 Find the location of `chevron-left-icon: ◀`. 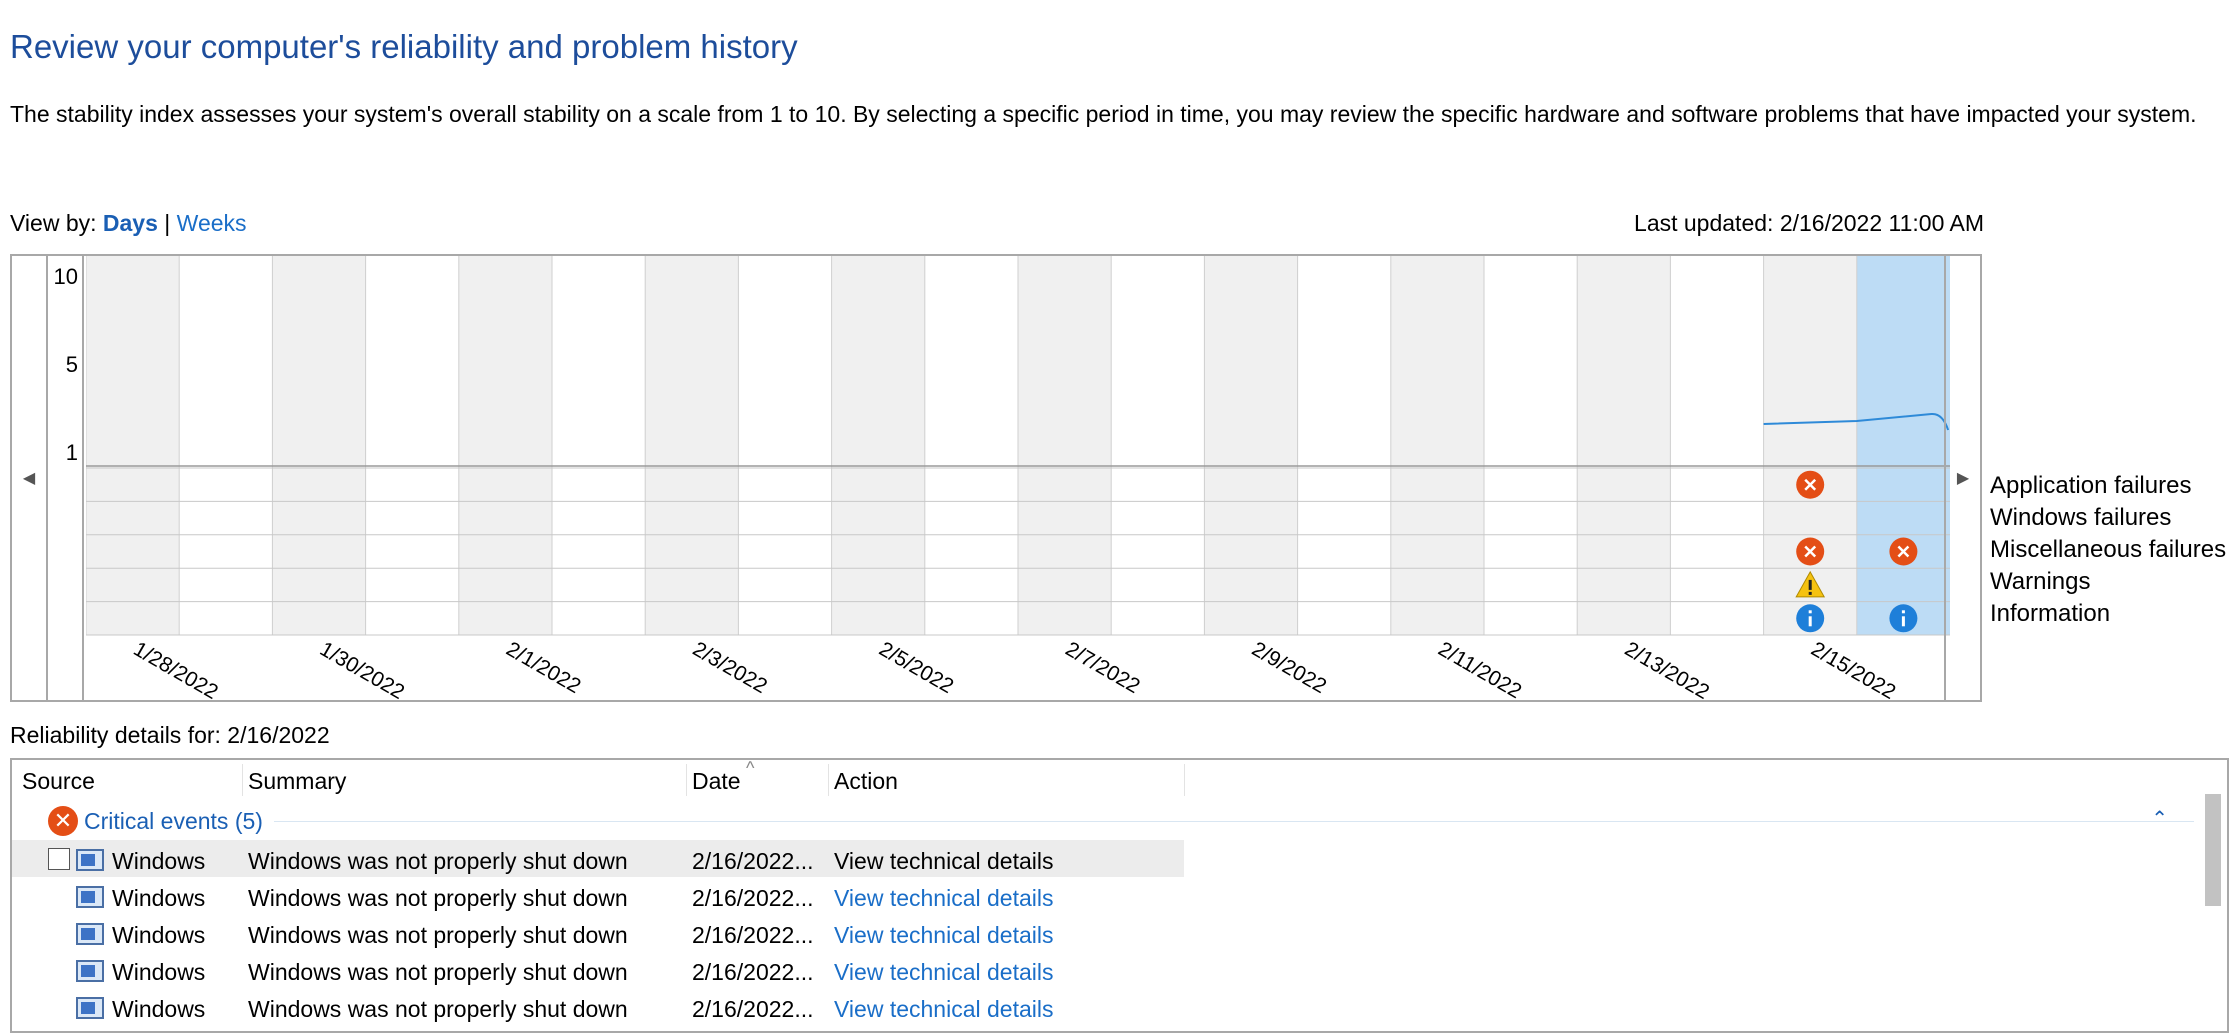

chevron-left-icon: ◀ is located at coordinates (29, 478).